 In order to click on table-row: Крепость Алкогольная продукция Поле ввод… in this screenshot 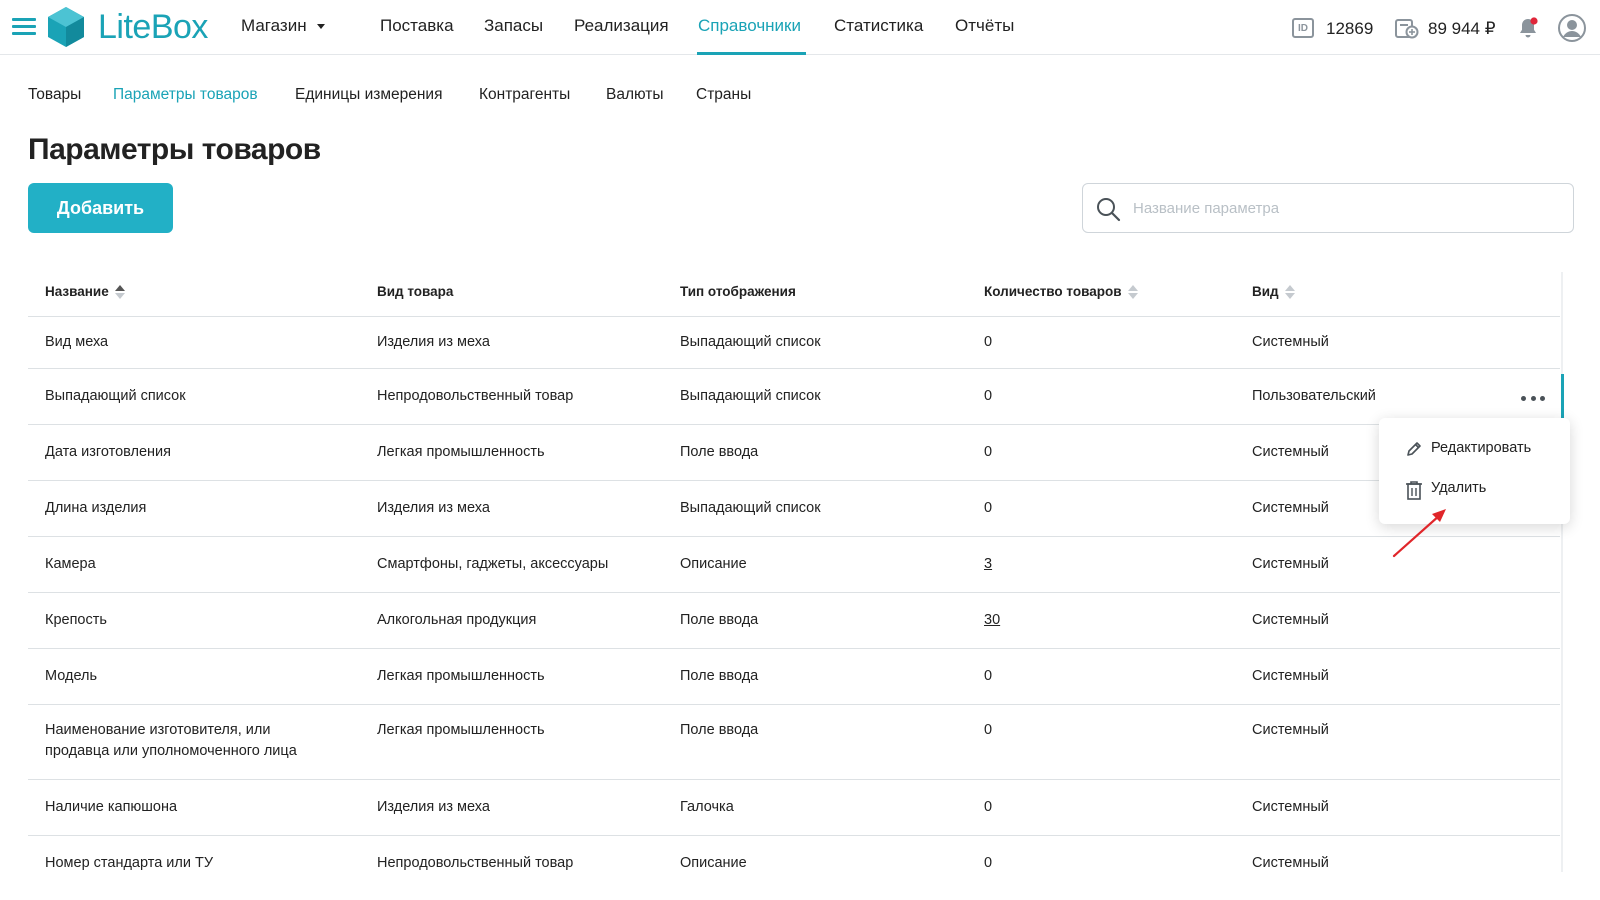, I will do `click(794, 621)`.